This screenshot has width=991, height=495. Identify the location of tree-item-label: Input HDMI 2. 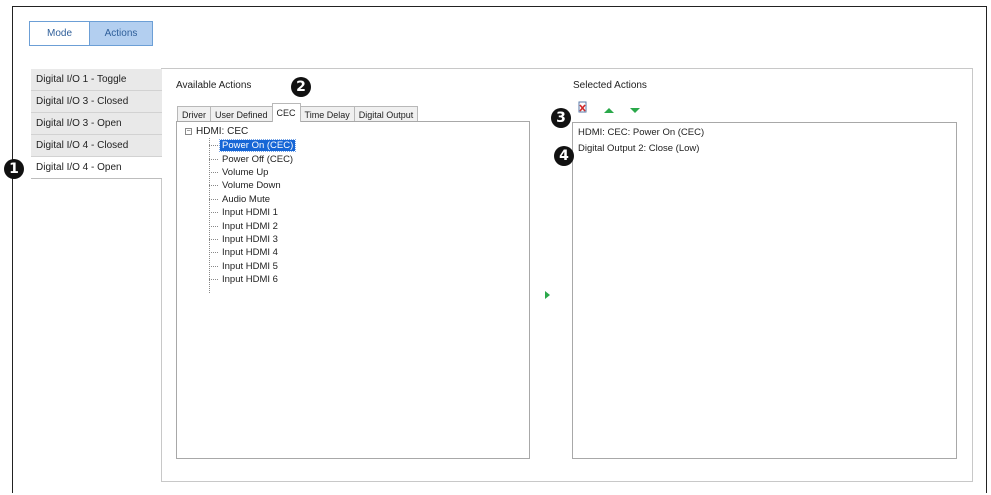
(250, 226).